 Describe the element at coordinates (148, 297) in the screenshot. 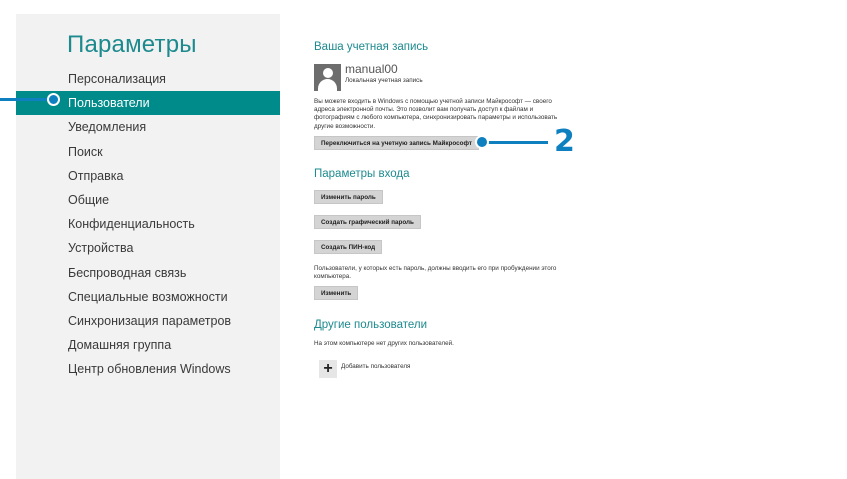

I see `nav-item-ease-of-access: Специальные возможности` at that location.